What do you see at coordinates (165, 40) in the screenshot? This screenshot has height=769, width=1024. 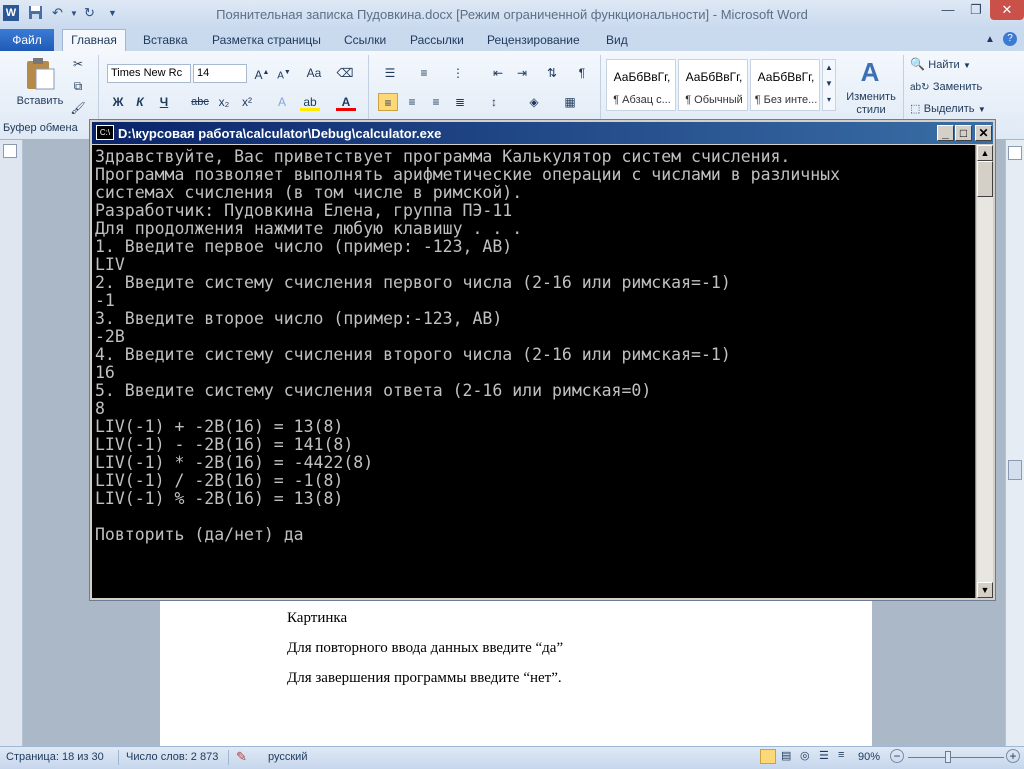 I see `tab-insert: Вставка` at bounding box center [165, 40].